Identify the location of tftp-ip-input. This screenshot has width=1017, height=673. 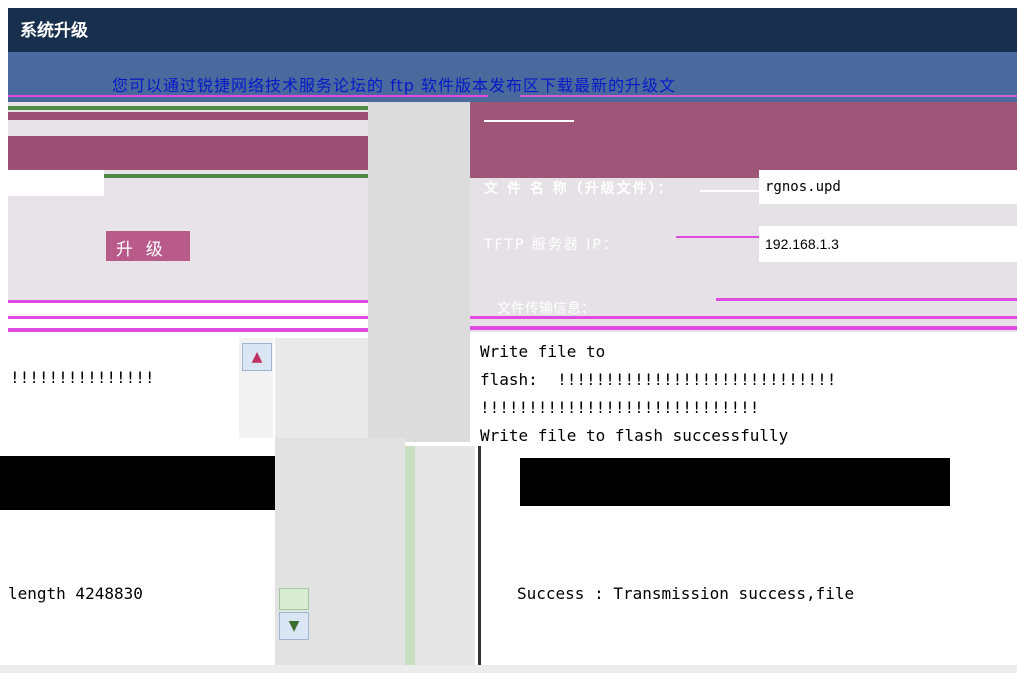
(888, 244).